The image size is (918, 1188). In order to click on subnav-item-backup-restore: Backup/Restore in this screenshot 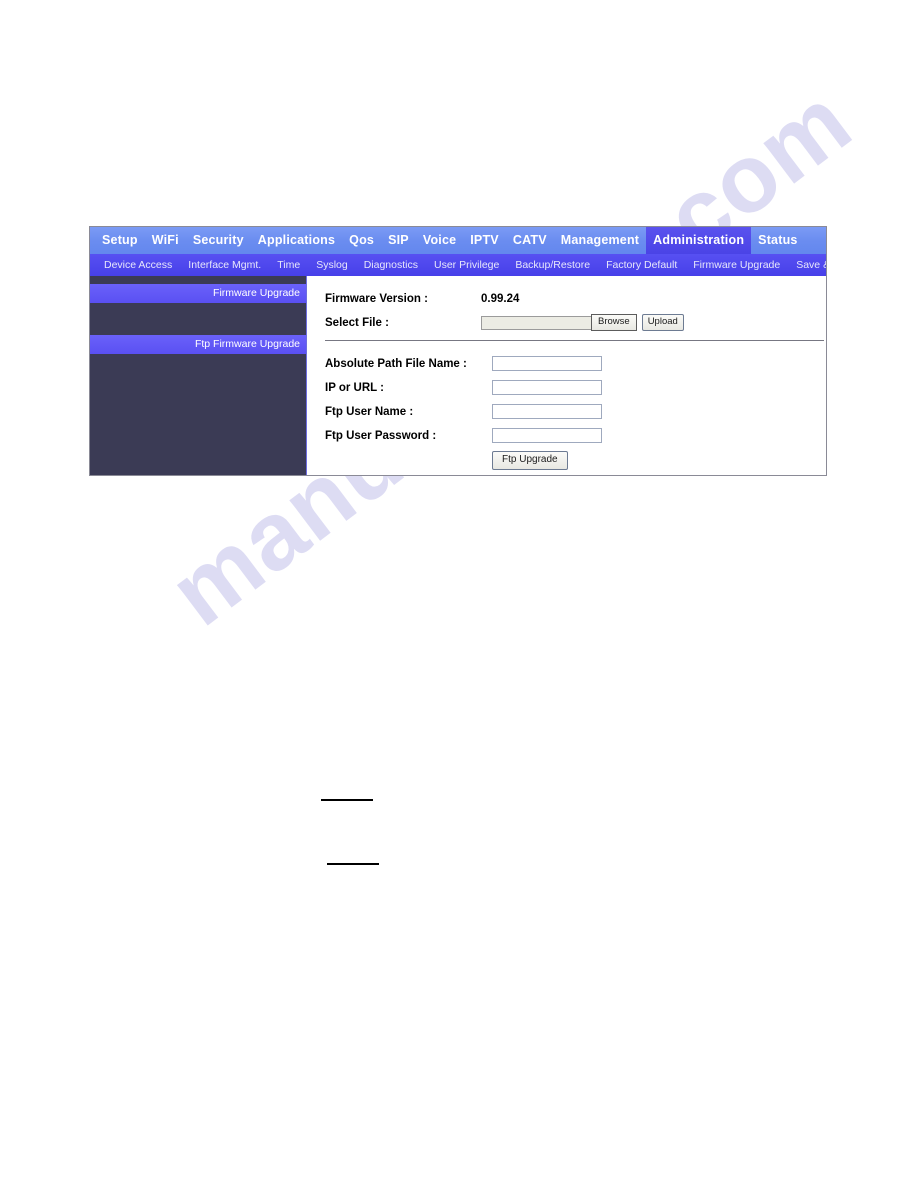, I will do `click(552, 265)`.